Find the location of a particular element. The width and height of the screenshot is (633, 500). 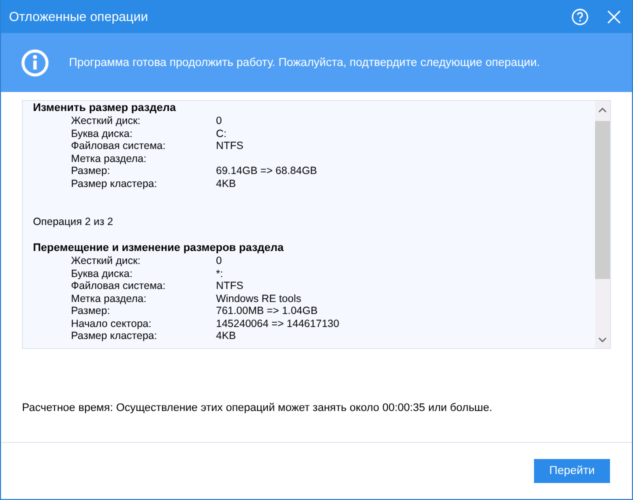

field-value: C: is located at coordinates (222, 134).